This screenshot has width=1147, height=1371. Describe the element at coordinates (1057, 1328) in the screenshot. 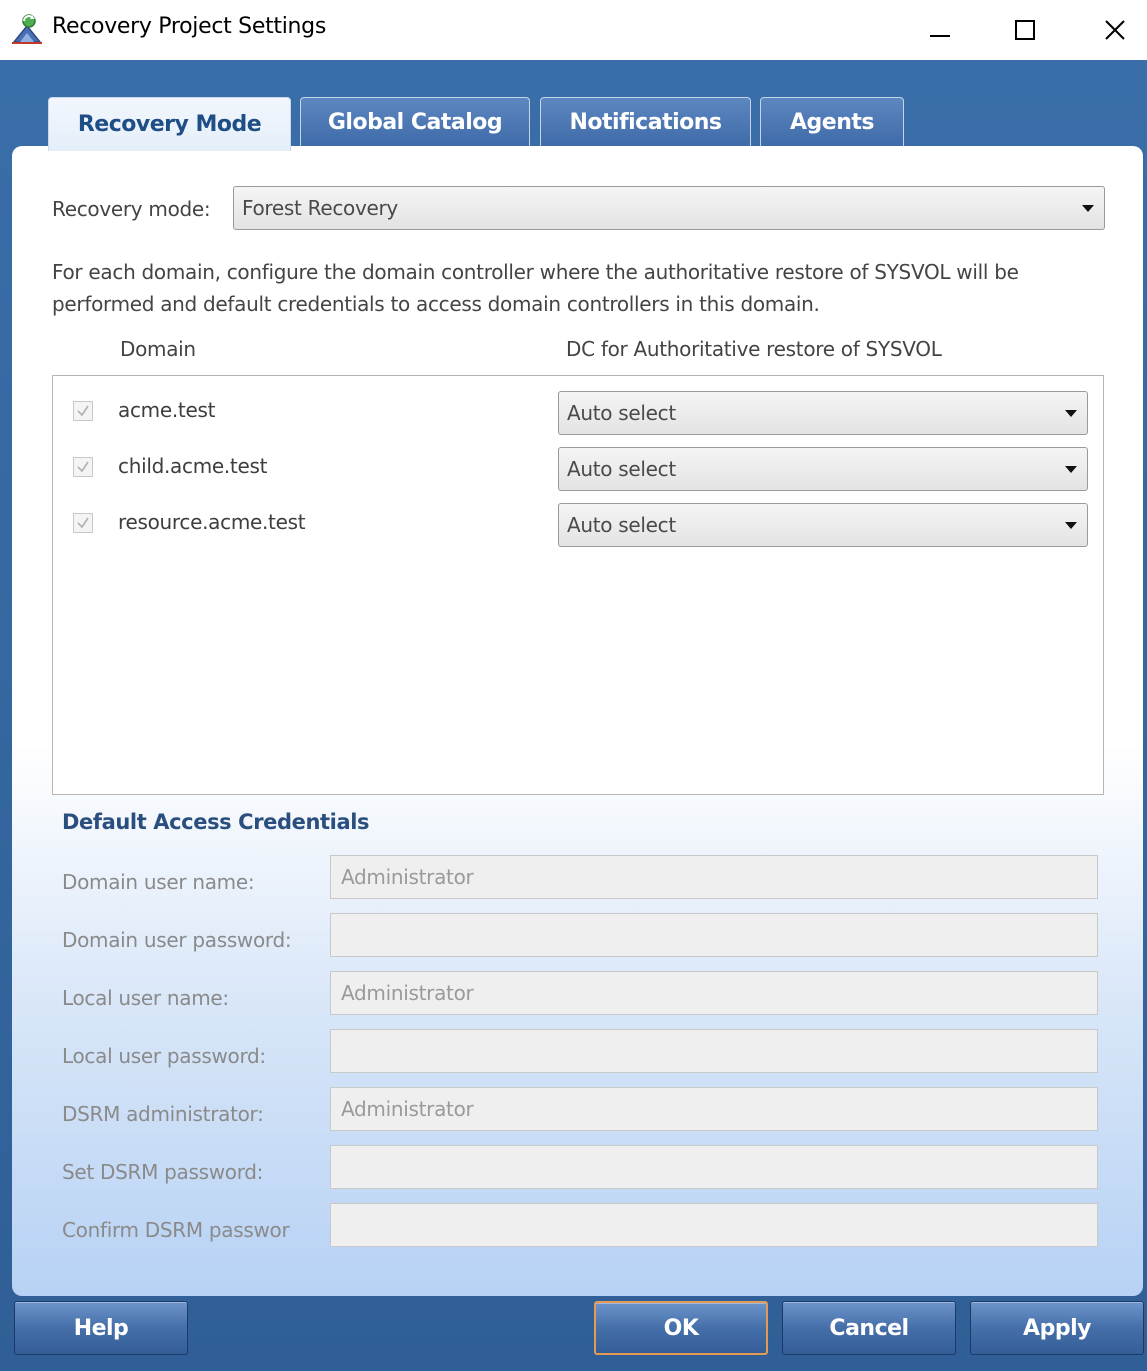

I see `apply-button: Apply` at that location.